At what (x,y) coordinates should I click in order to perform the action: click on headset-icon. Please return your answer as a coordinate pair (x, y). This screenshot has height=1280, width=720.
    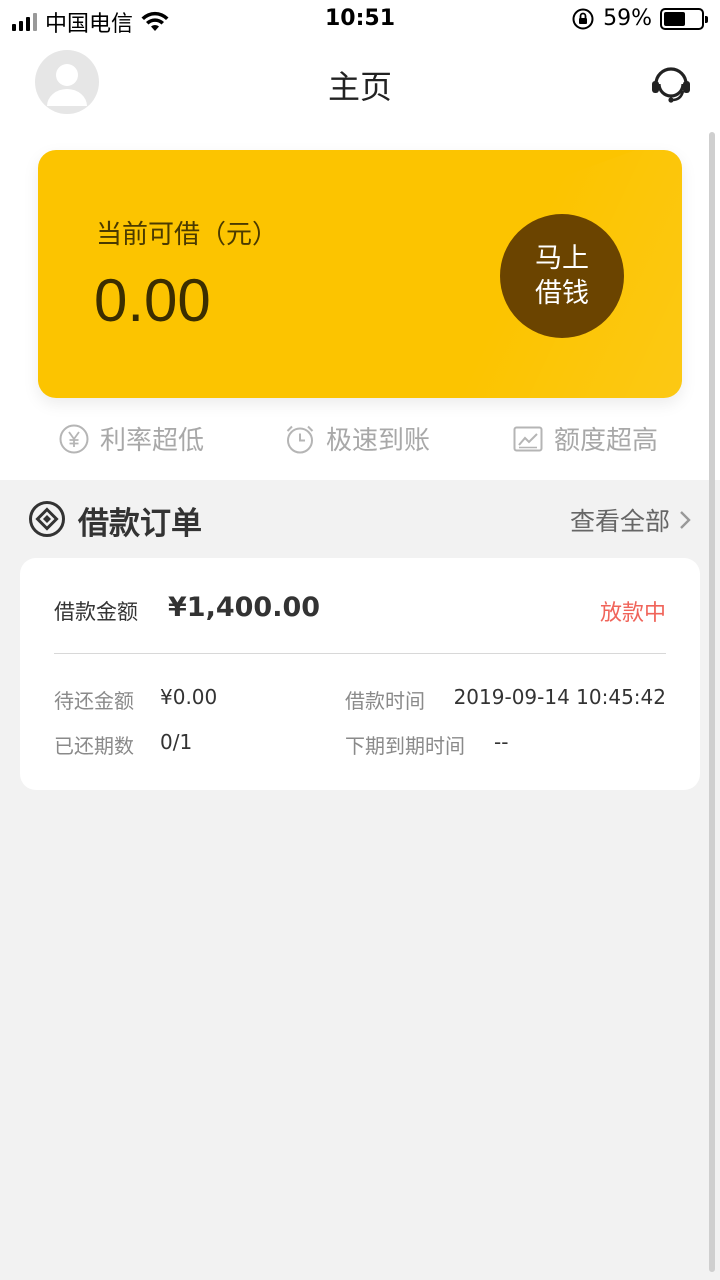
    Looking at the image, I should click on (671, 83).